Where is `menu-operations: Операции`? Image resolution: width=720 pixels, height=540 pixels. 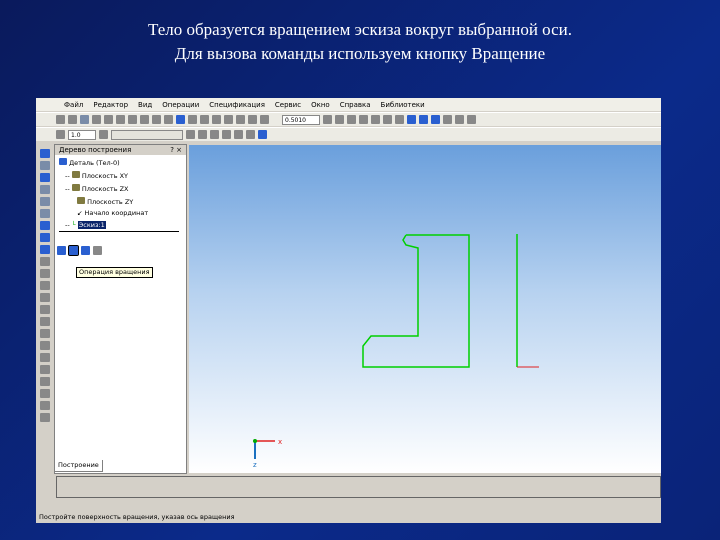
menu-operations: Операции is located at coordinates (180, 105).